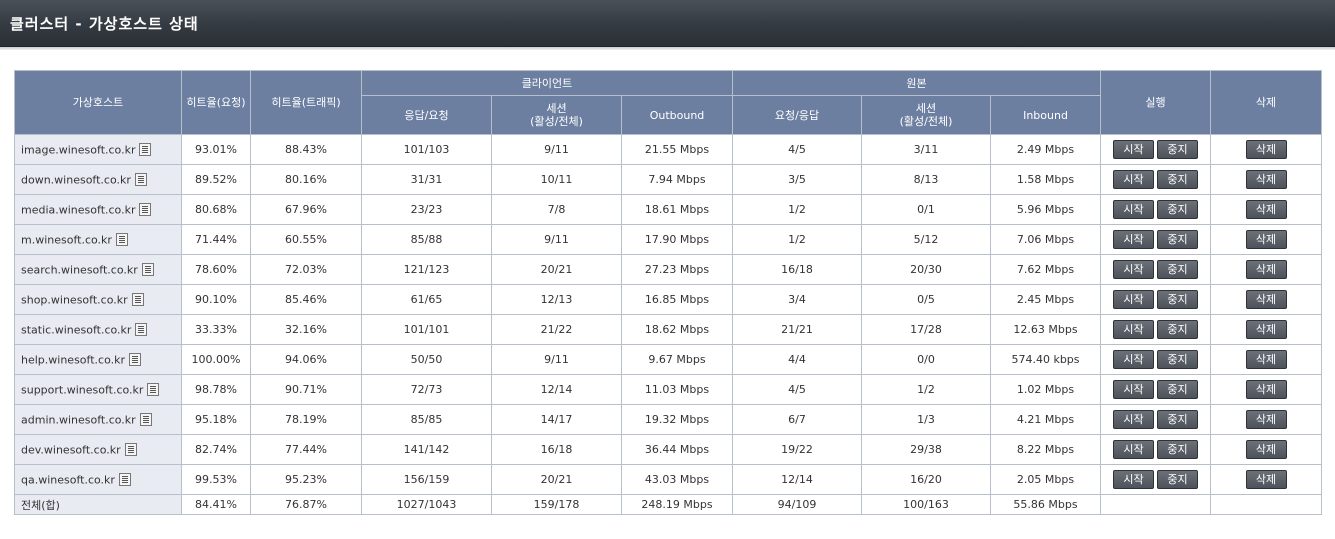  Describe the element at coordinates (98, 504) in the screenshot. I see `total-label: 전체(합)` at that location.